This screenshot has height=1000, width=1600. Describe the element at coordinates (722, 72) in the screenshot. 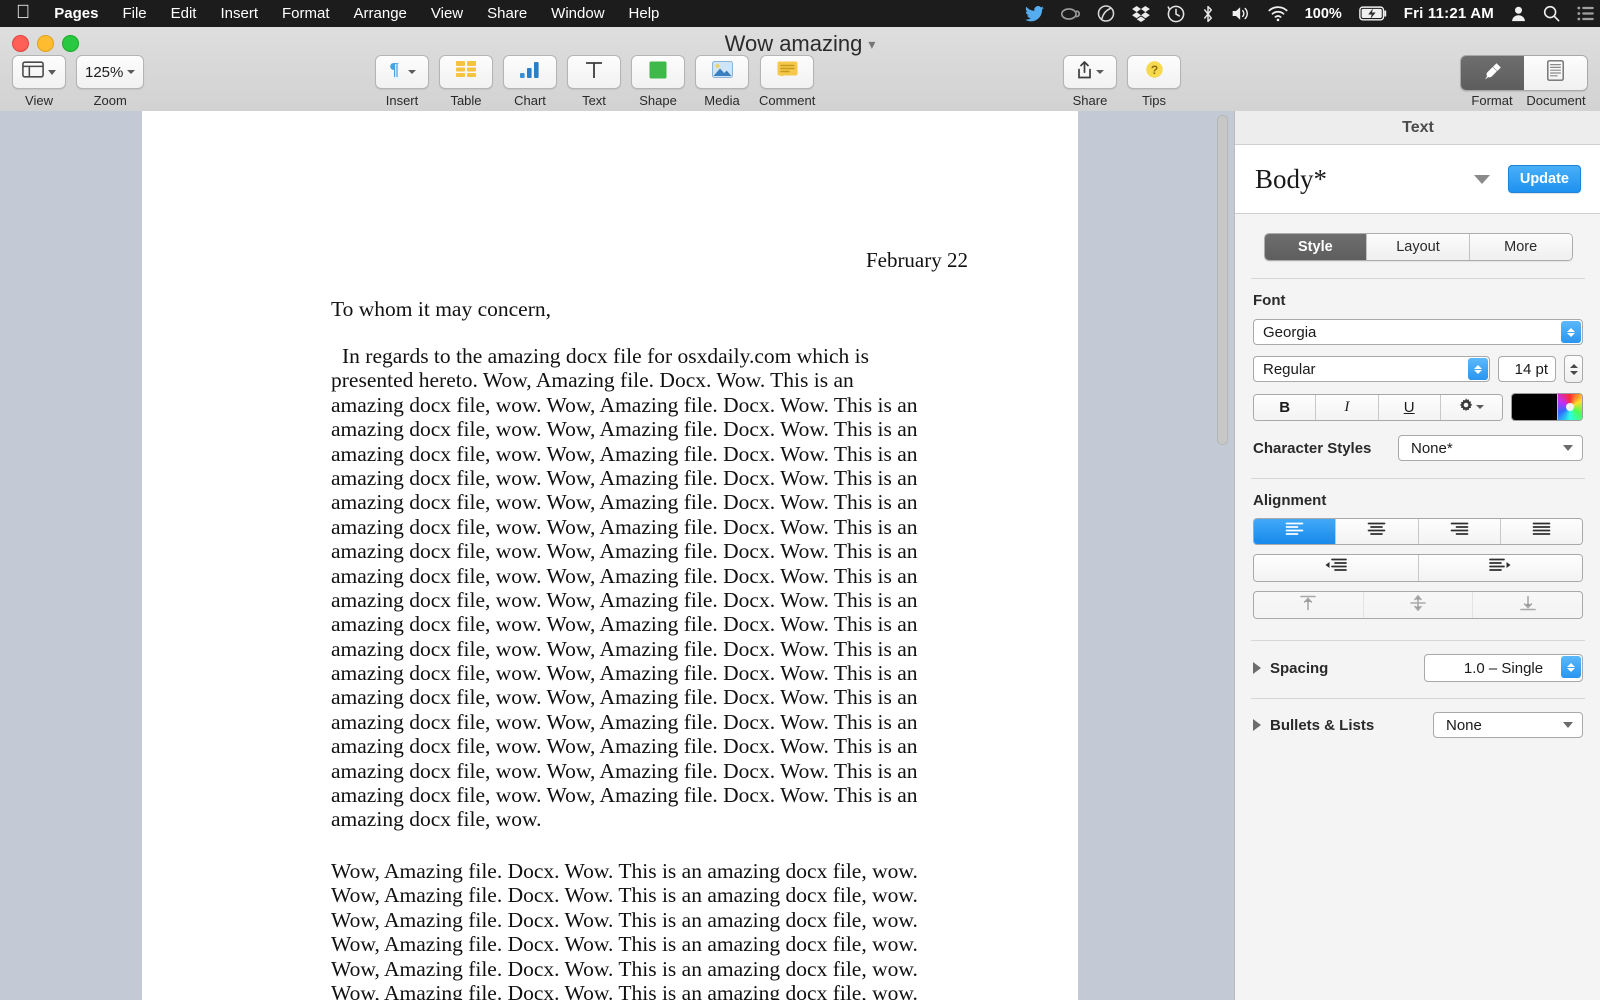

I see `media-button` at that location.